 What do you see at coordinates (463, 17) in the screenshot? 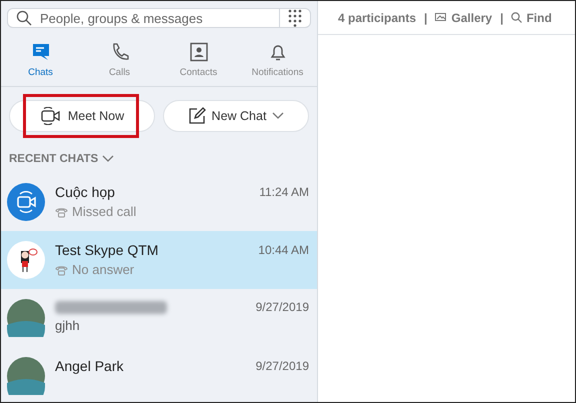
I see `gallery-link: Gallery` at bounding box center [463, 17].